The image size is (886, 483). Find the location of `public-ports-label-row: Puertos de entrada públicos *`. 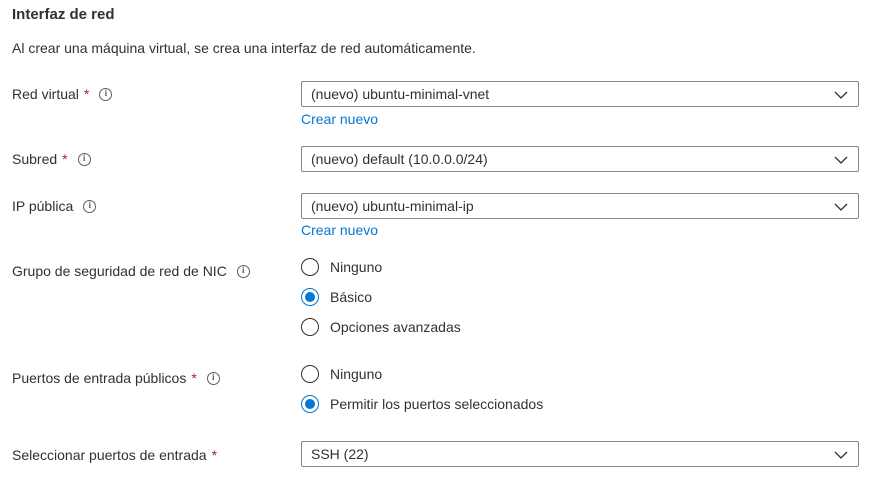

public-ports-label-row: Puertos de entrada públicos * is located at coordinates (116, 378).